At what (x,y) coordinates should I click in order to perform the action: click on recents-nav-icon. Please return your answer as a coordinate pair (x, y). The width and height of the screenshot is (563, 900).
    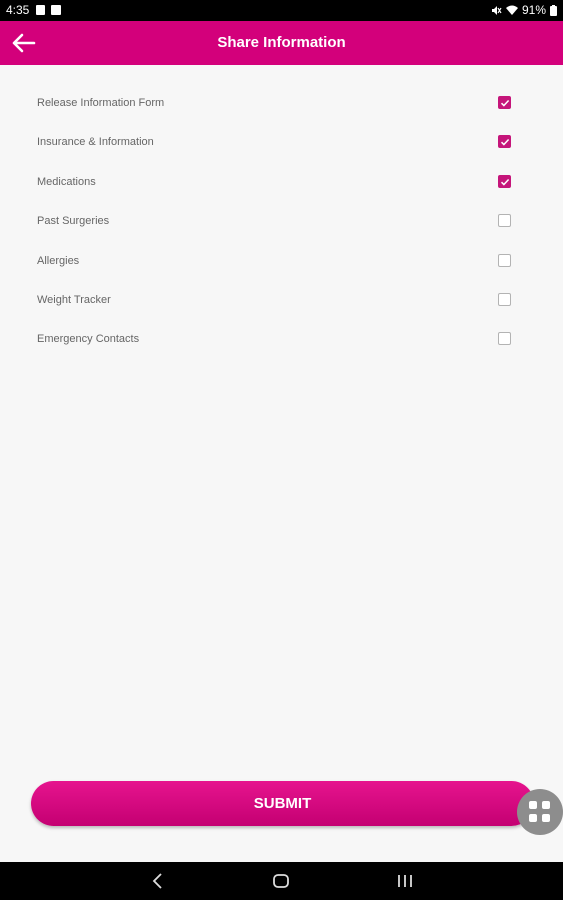
    Looking at the image, I should click on (405, 881).